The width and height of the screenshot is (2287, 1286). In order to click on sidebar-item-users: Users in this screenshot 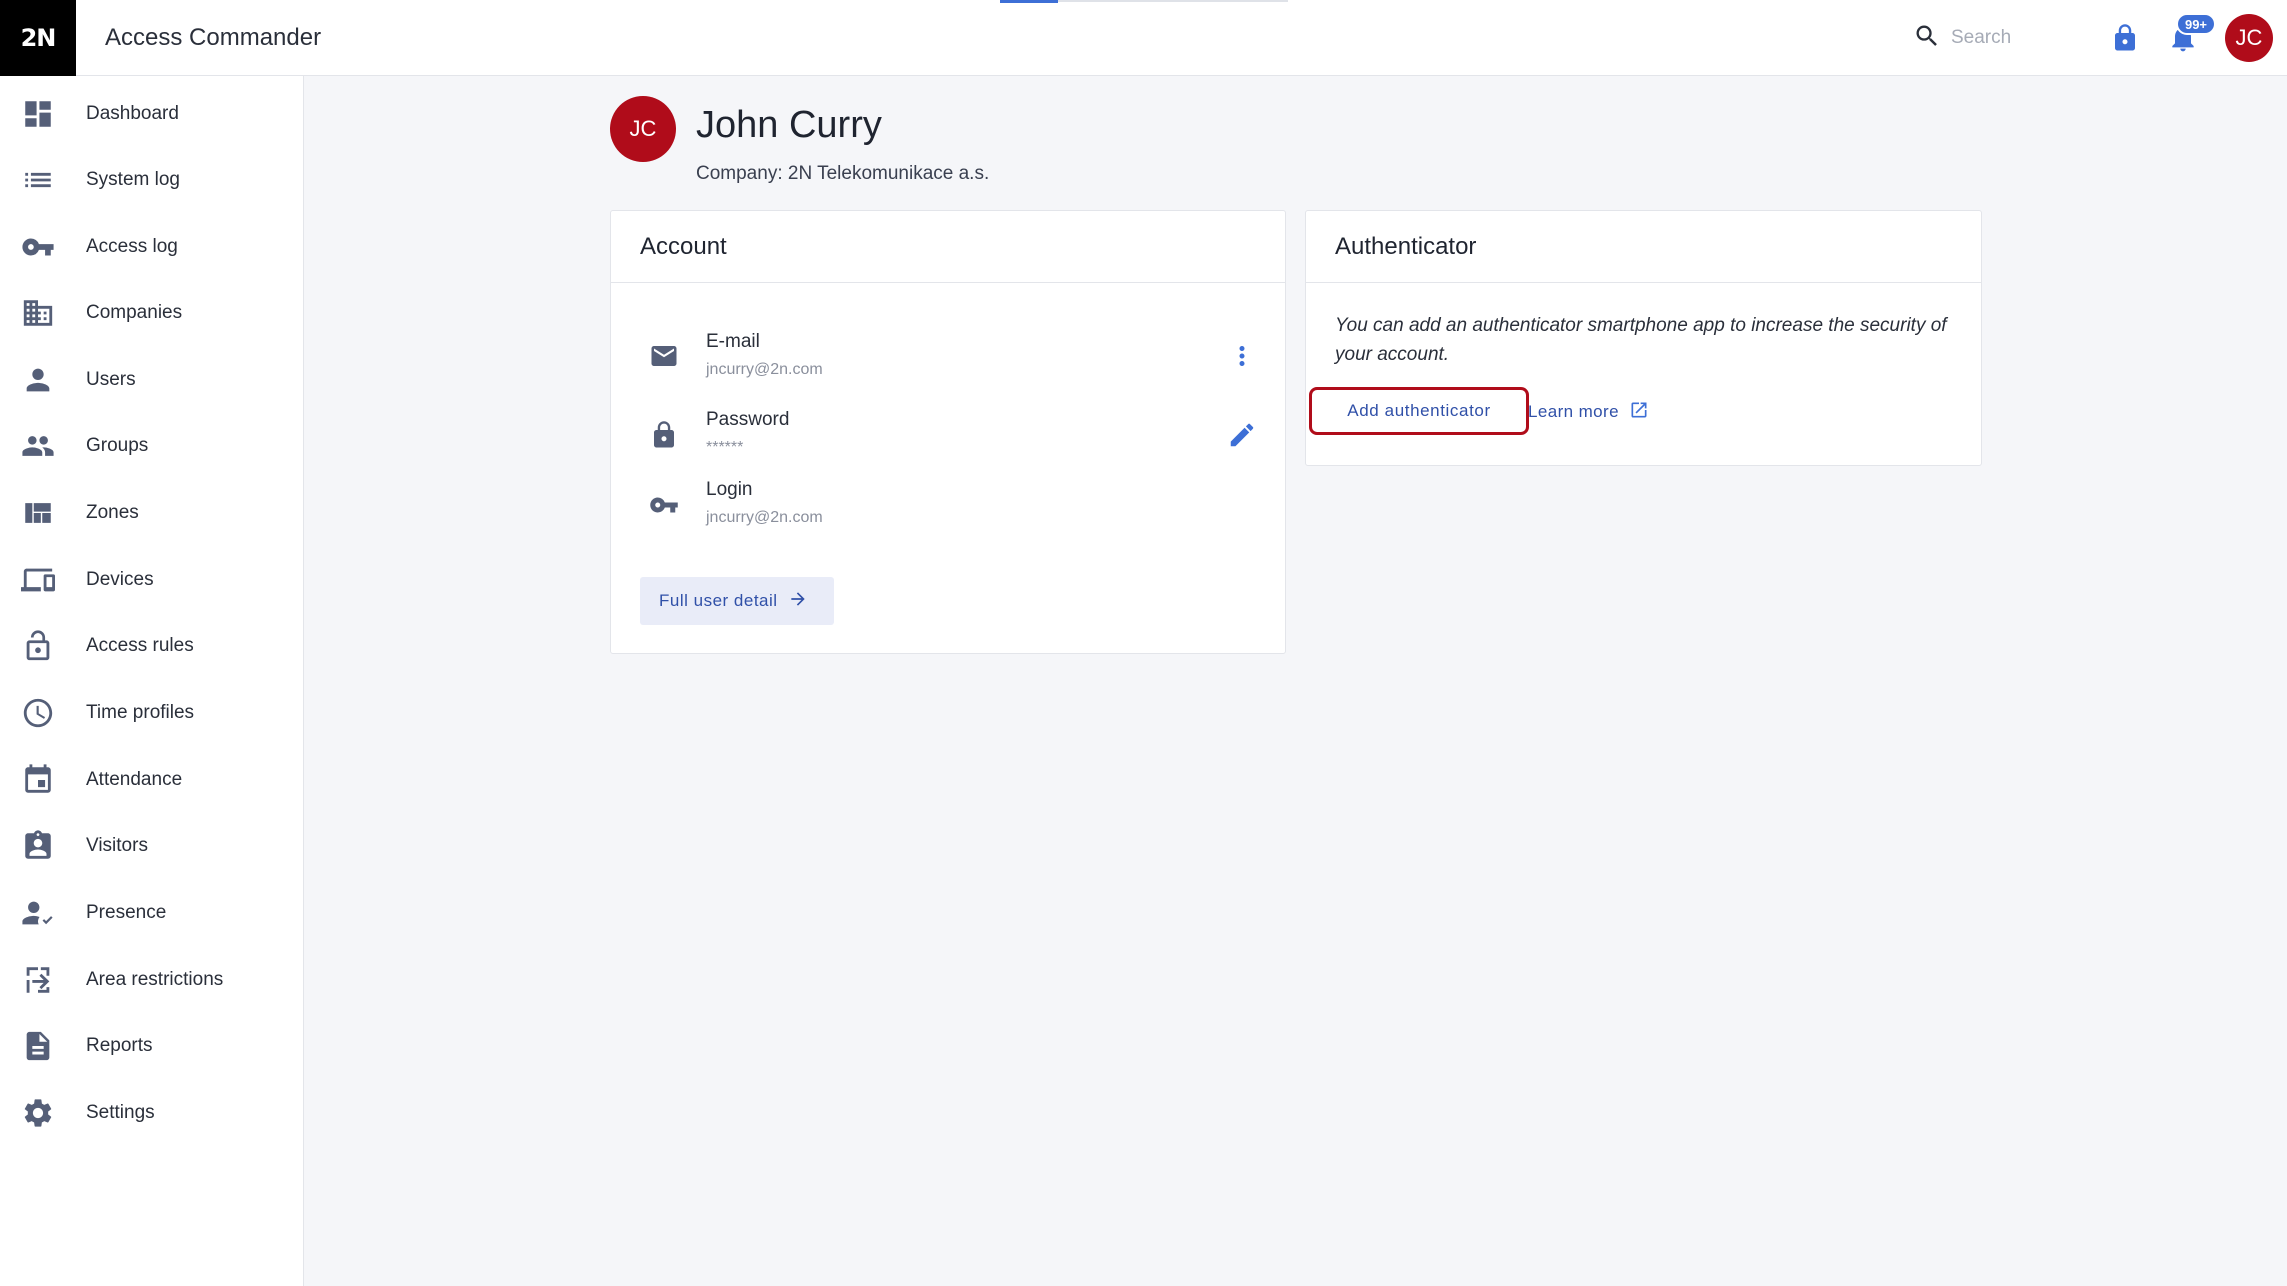, I will do `click(152, 380)`.